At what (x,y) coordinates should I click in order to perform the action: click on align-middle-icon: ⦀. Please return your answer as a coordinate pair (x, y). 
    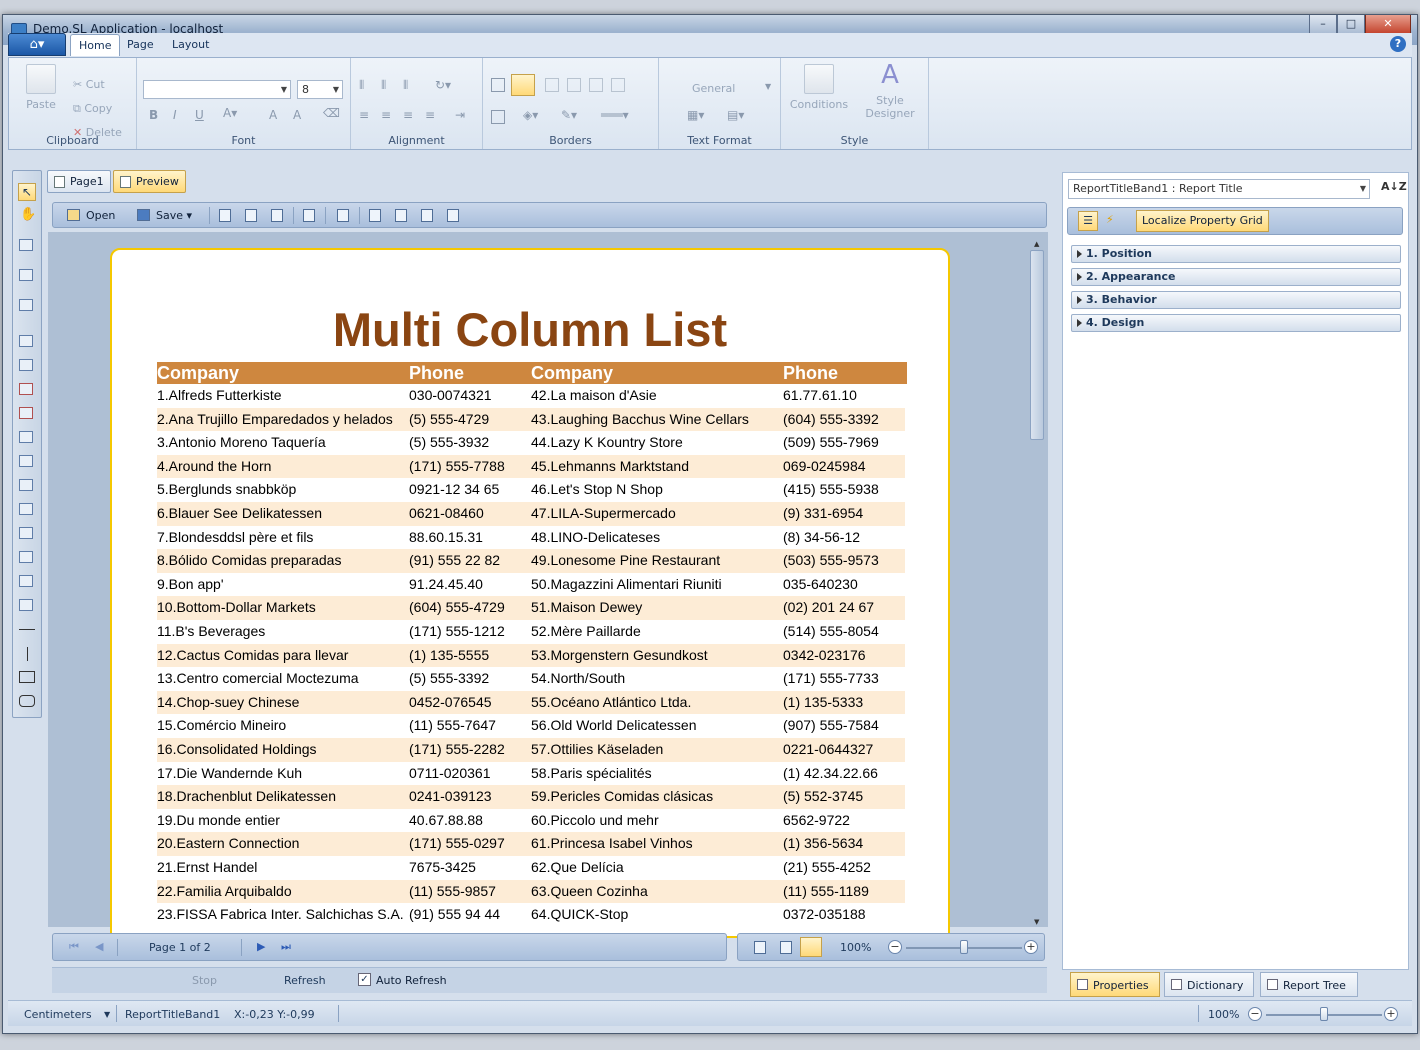
    Looking at the image, I should click on (383, 85).